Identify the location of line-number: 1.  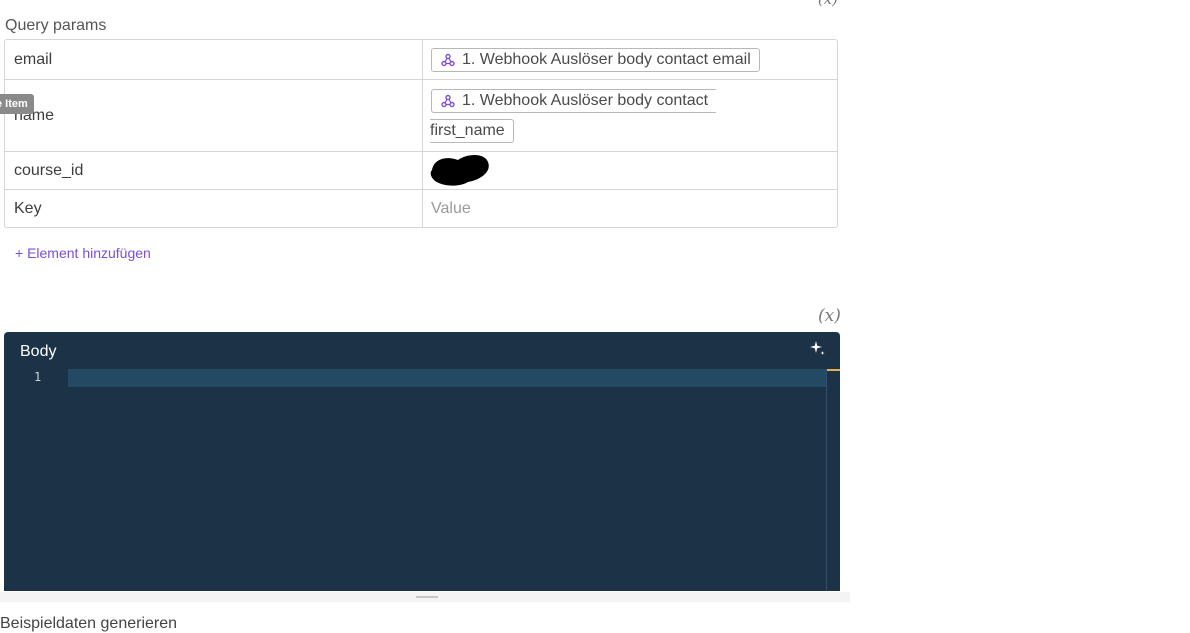
(38, 377).